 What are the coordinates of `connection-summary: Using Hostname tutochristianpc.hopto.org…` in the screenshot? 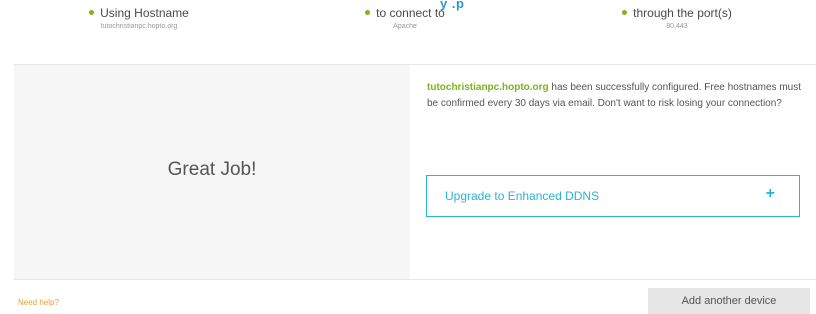 It's located at (408, 22).